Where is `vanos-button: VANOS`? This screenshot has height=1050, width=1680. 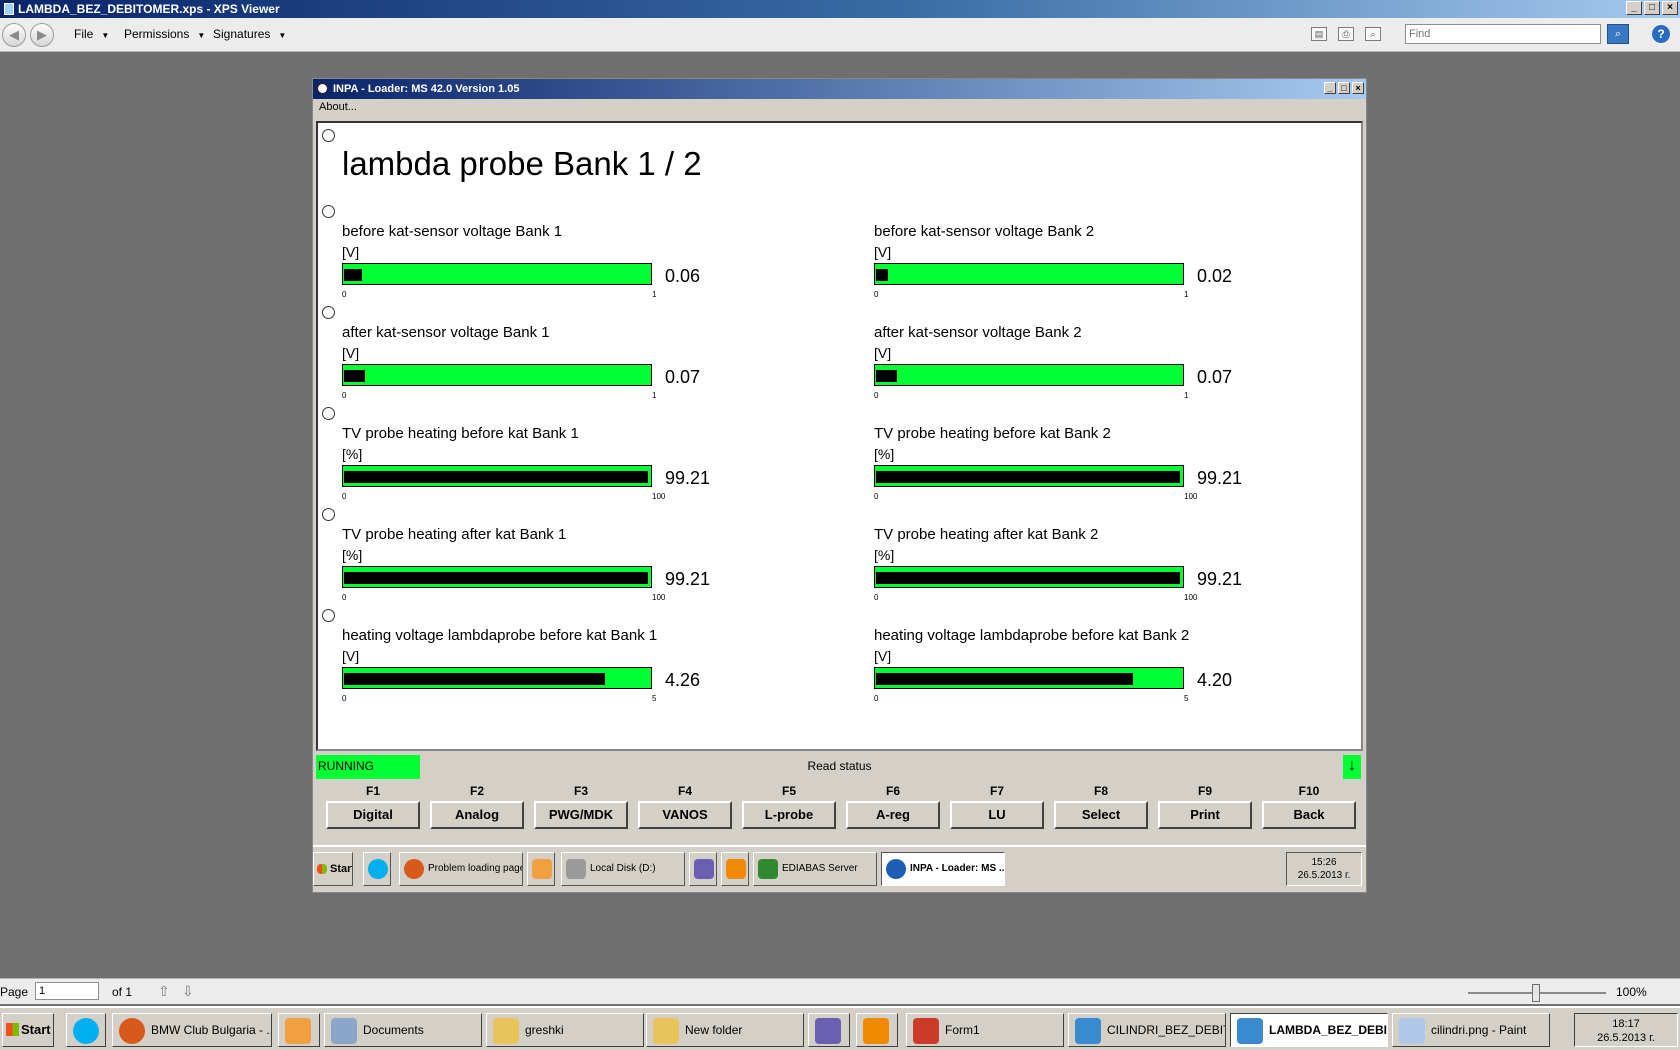 vanos-button: VANOS is located at coordinates (685, 815).